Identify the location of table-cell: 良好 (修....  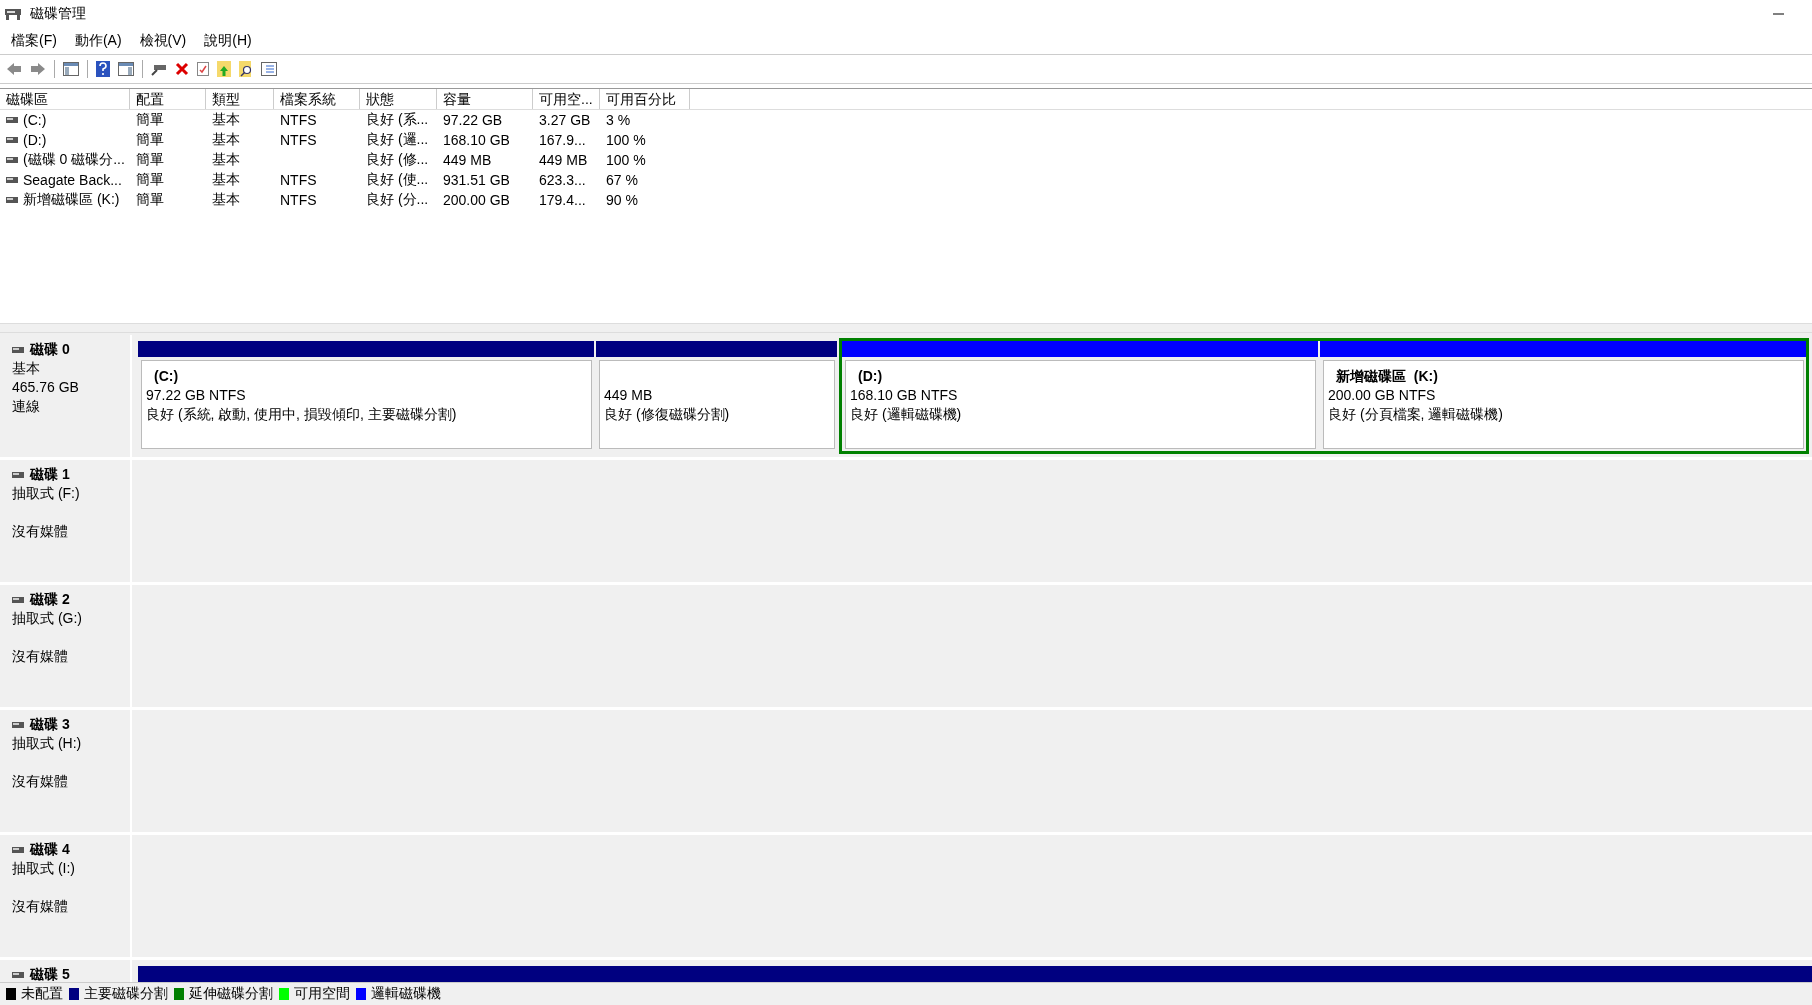
(397, 160).